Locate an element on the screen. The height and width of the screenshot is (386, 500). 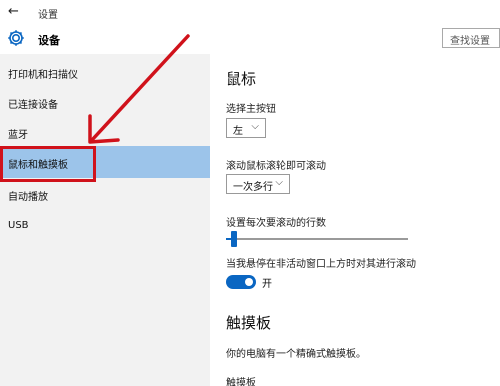
primary-button-value: 左 is located at coordinates (238, 131).